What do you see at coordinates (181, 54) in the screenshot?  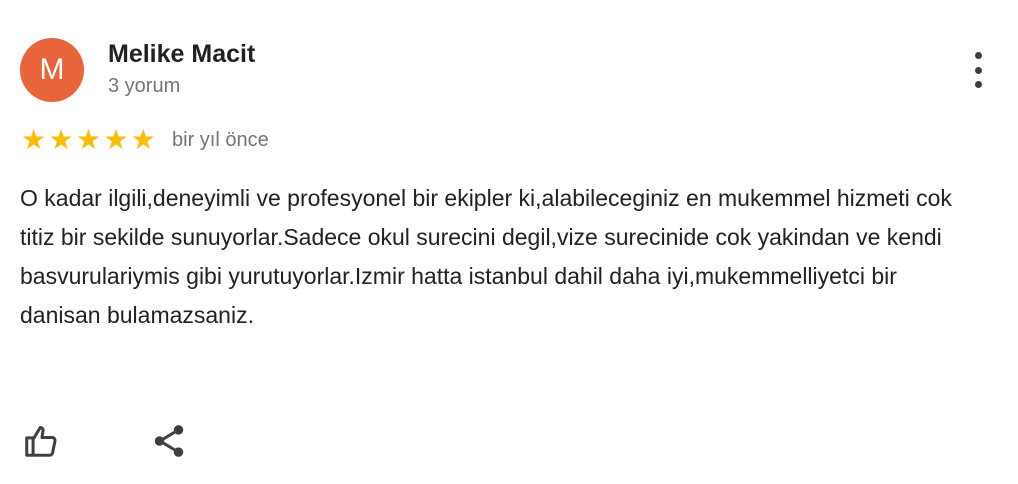 I see `reviewer-name: Melike Macit` at bounding box center [181, 54].